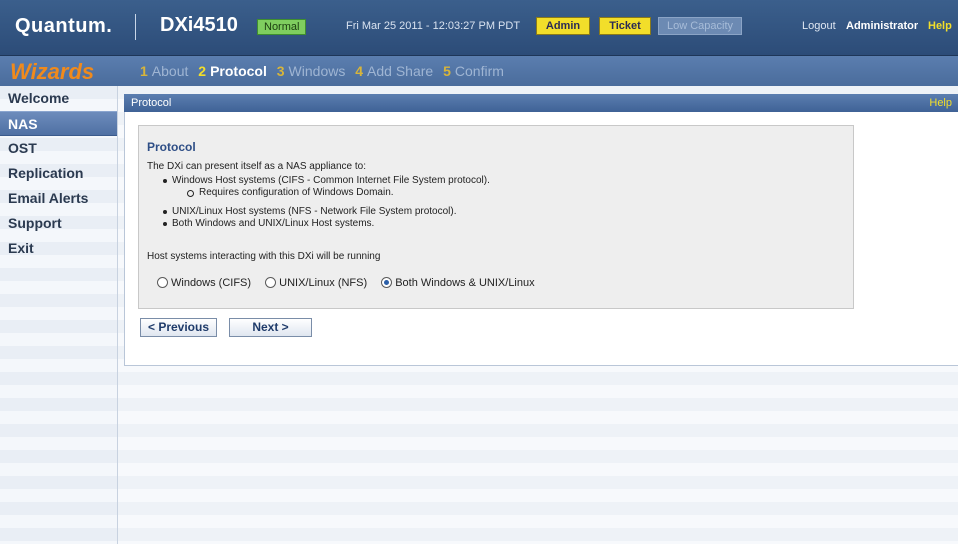 The height and width of the screenshot is (544, 958). I want to click on sidebar-item-exit: Exit, so click(58, 248).